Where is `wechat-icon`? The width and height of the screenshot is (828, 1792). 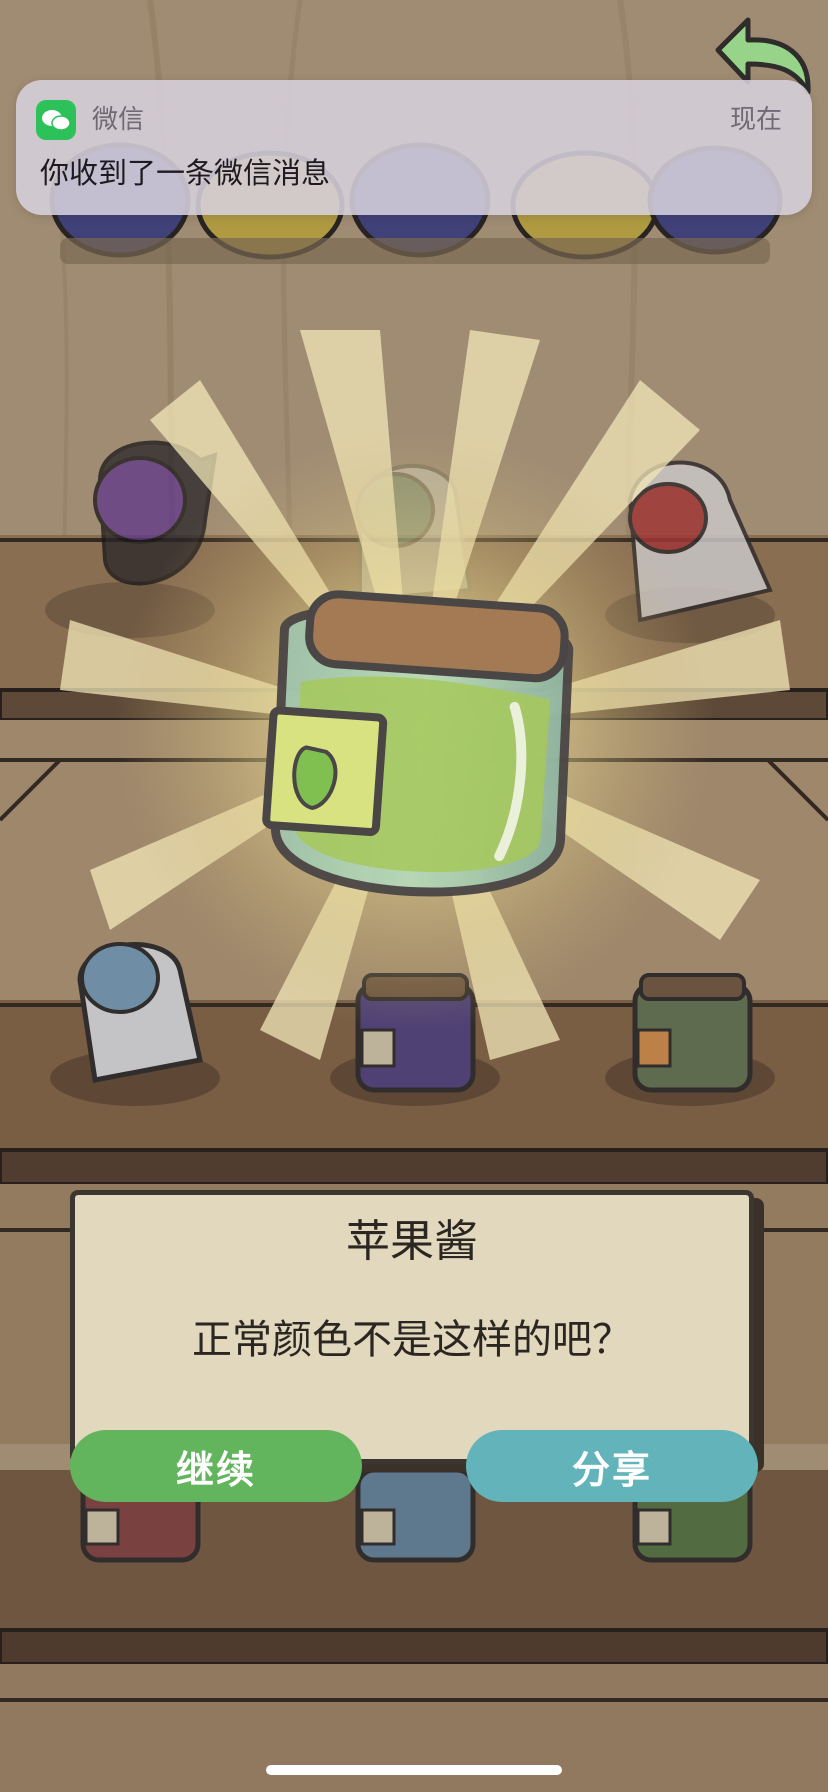
wechat-icon is located at coordinates (56, 120).